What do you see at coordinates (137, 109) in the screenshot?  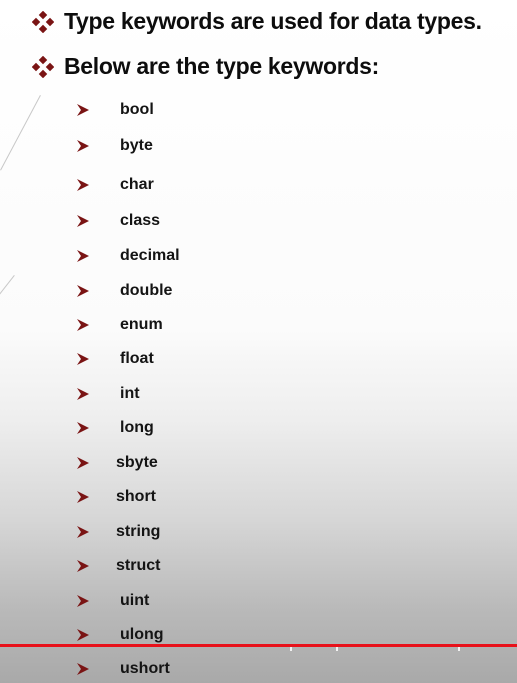 I see `keyword-text: bool` at bounding box center [137, 109].